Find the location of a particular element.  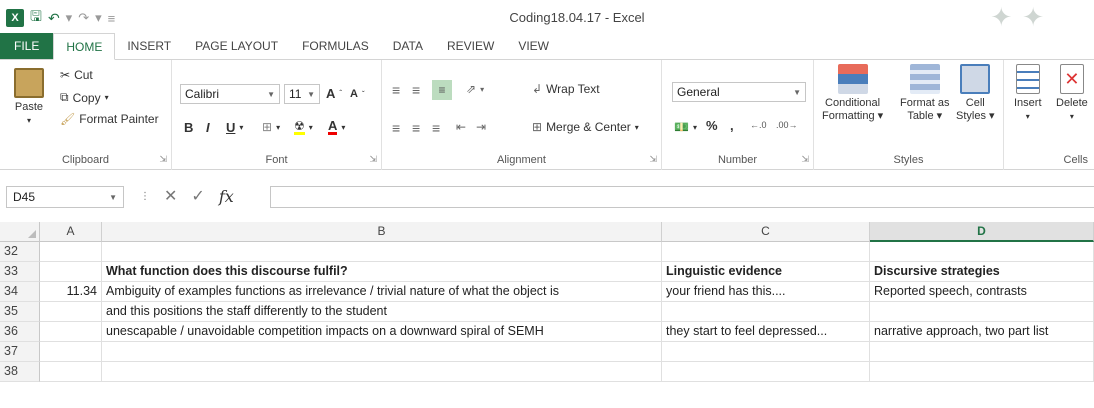

name-box: D45 ▼ is located at coordinates (65, 197).